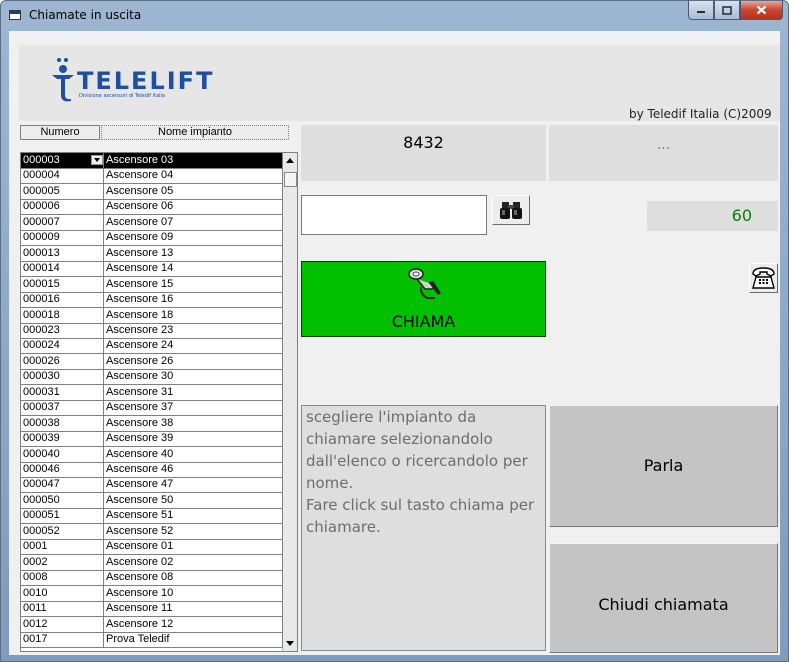  I want to click on table-row: 000015 Ascensore 15, so click(152, 284).